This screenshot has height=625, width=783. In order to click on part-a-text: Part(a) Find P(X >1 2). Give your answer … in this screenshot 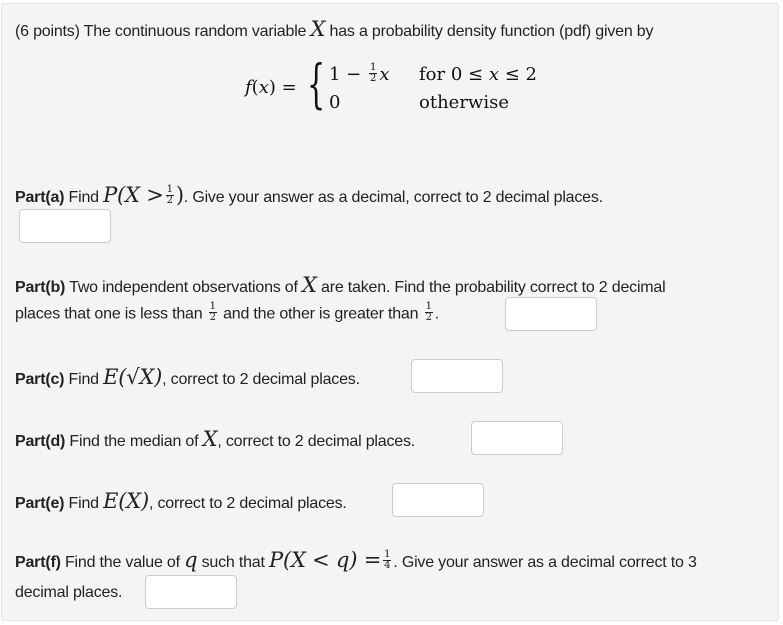, I will do `click(309, 195)`.